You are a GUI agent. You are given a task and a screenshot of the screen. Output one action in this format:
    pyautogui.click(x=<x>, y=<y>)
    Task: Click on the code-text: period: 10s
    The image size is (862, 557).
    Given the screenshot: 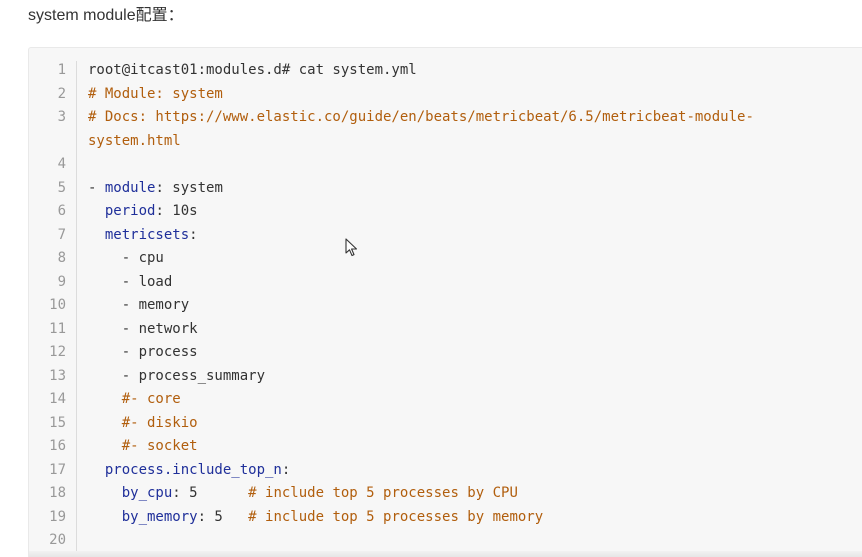 What is the action you would take?
    pyautogui.click(x=143, y=212)
    